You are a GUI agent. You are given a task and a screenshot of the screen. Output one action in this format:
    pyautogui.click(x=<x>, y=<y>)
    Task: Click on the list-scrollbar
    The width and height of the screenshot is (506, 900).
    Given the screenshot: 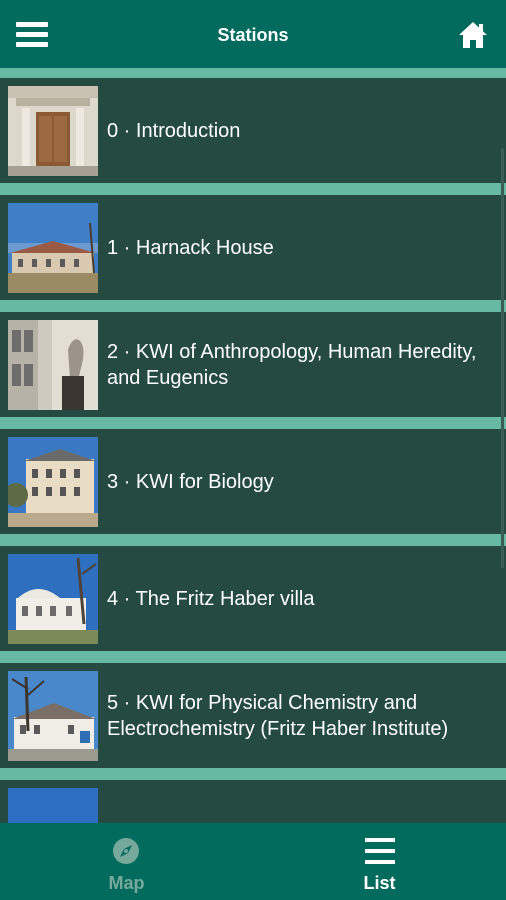 What is the action you would take?
    pyautogui.click(x=502, y=358)
    